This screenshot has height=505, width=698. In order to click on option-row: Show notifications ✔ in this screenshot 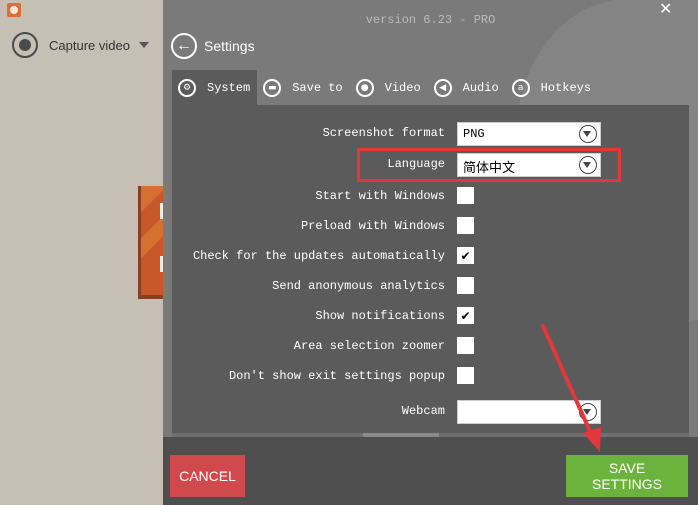, I will do `click(430, 317)`.